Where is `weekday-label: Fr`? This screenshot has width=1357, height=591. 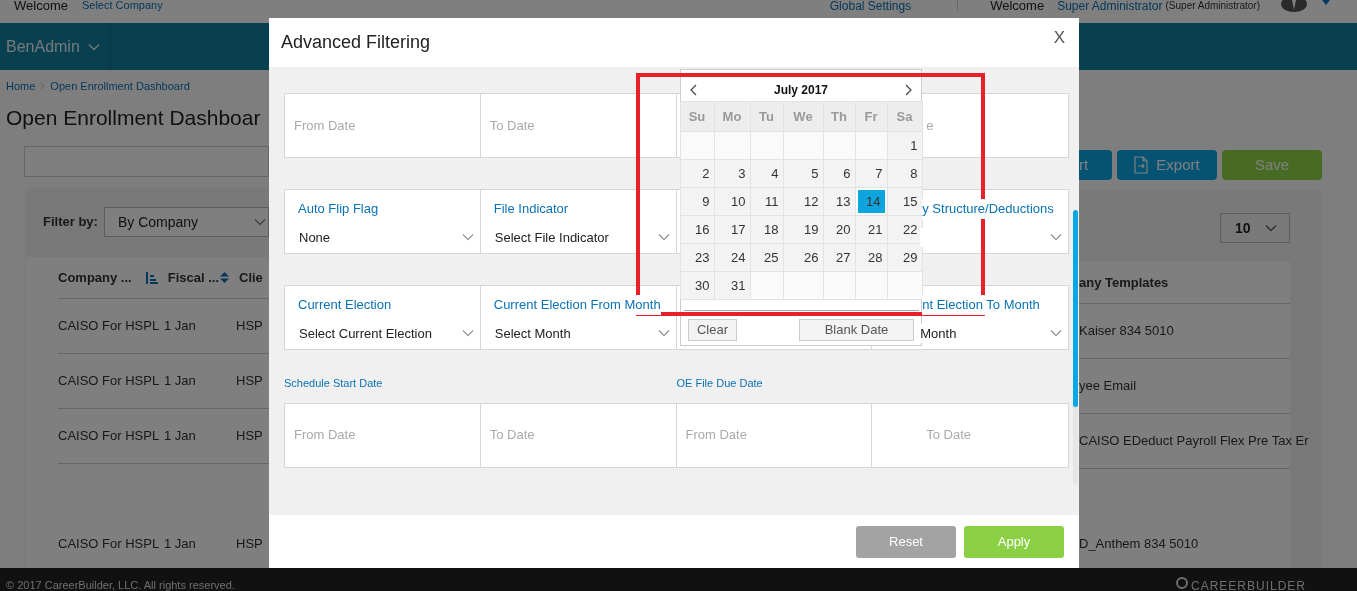 weekday-label: Fr is located at coordinates (871, 116).